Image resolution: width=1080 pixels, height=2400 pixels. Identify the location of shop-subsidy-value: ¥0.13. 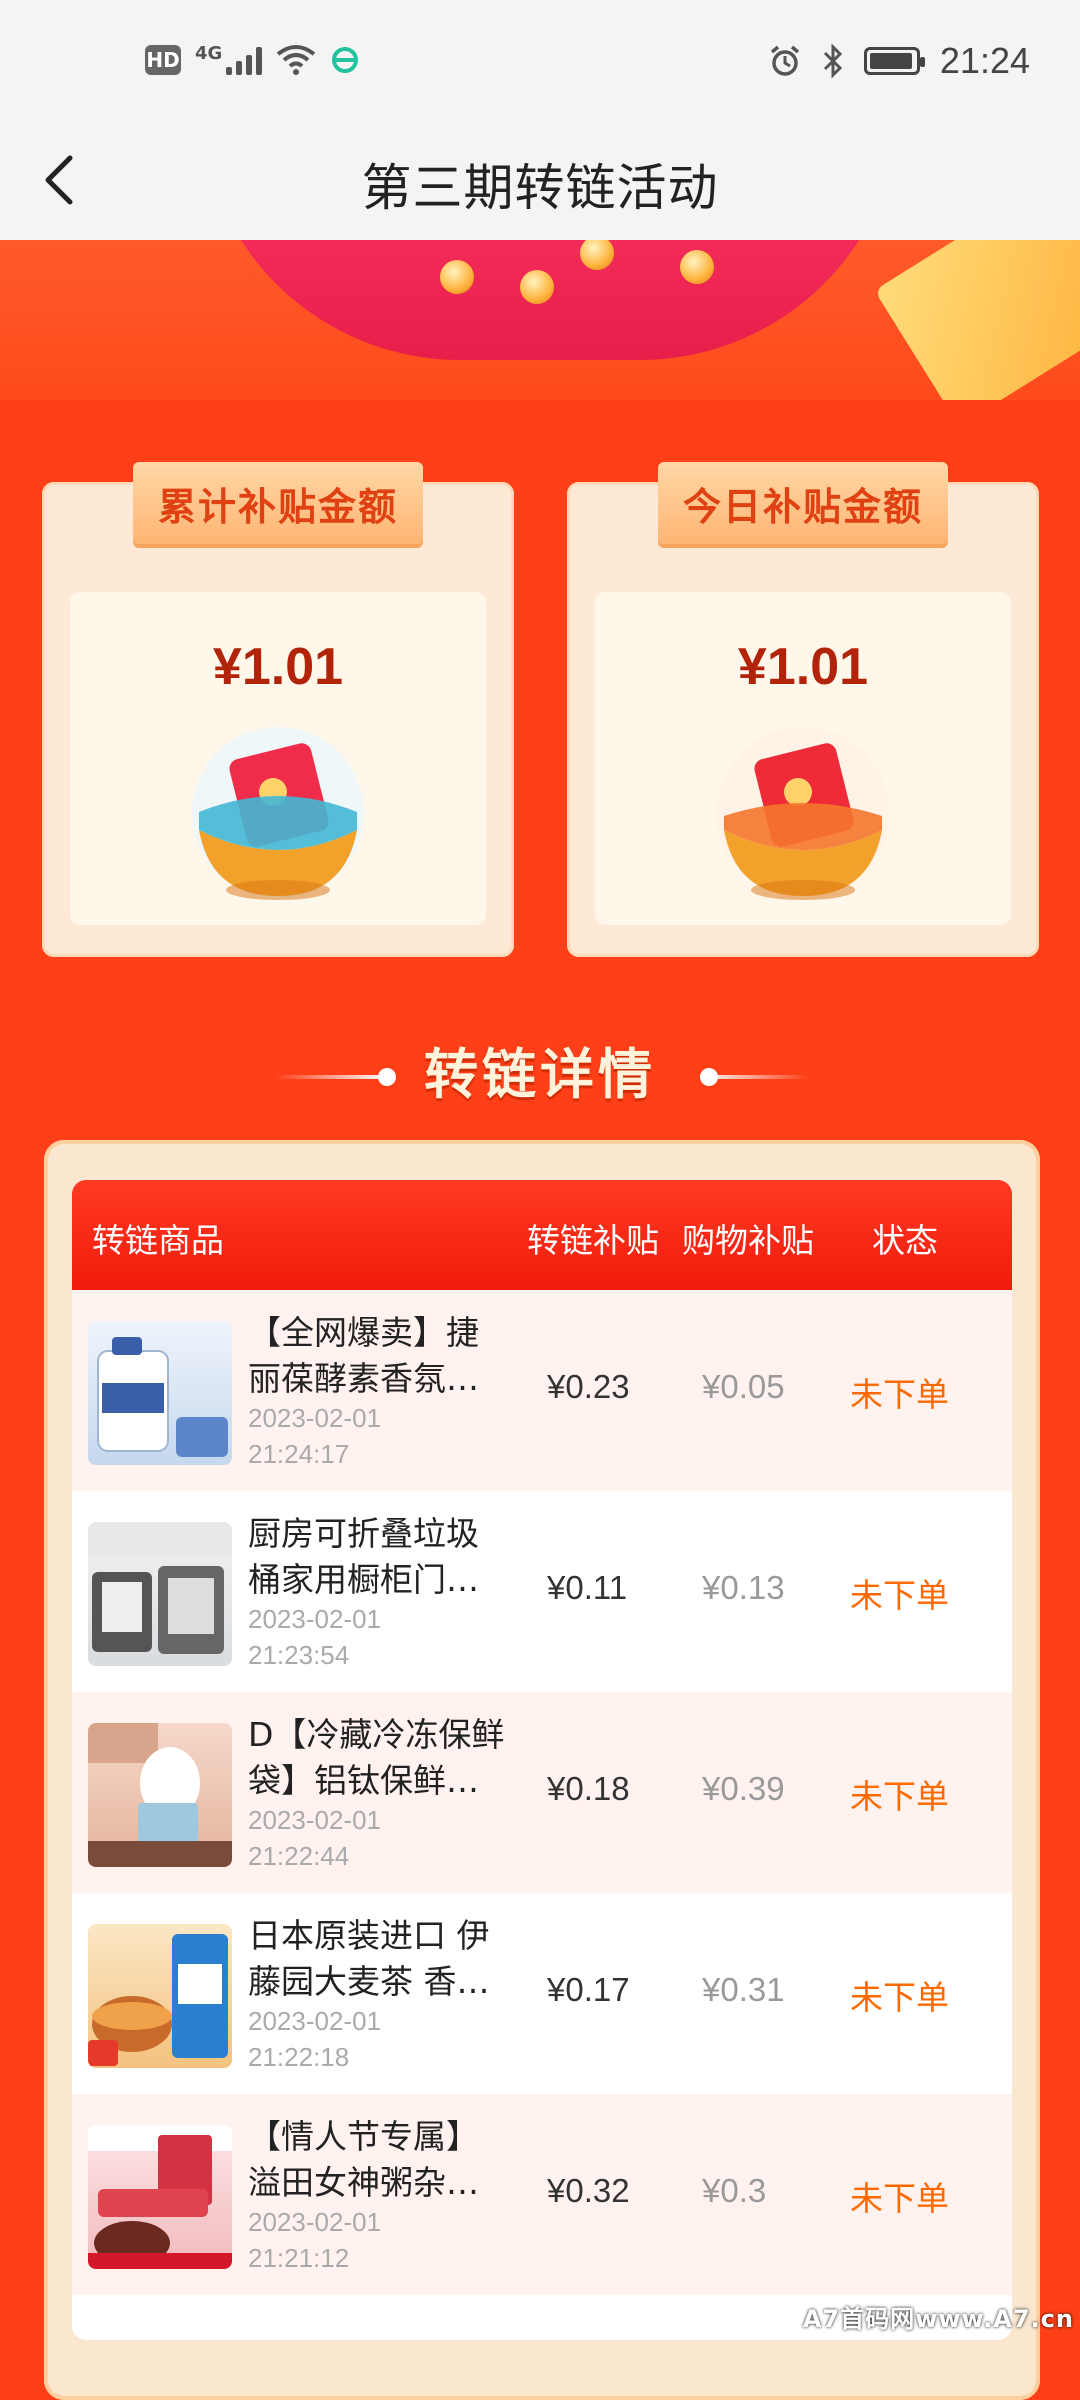
(743, 1587).